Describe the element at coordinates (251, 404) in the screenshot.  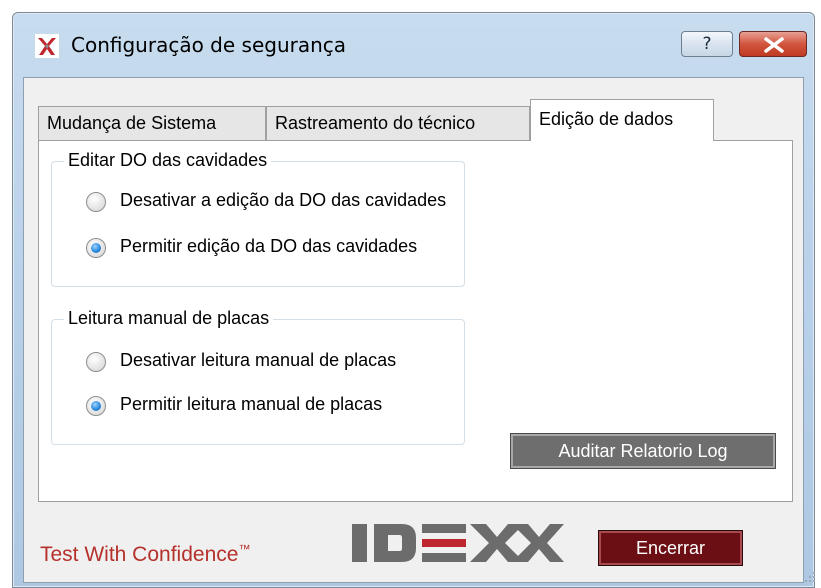
I see `radio-label: Permitir leitura manual de placas` at that location.